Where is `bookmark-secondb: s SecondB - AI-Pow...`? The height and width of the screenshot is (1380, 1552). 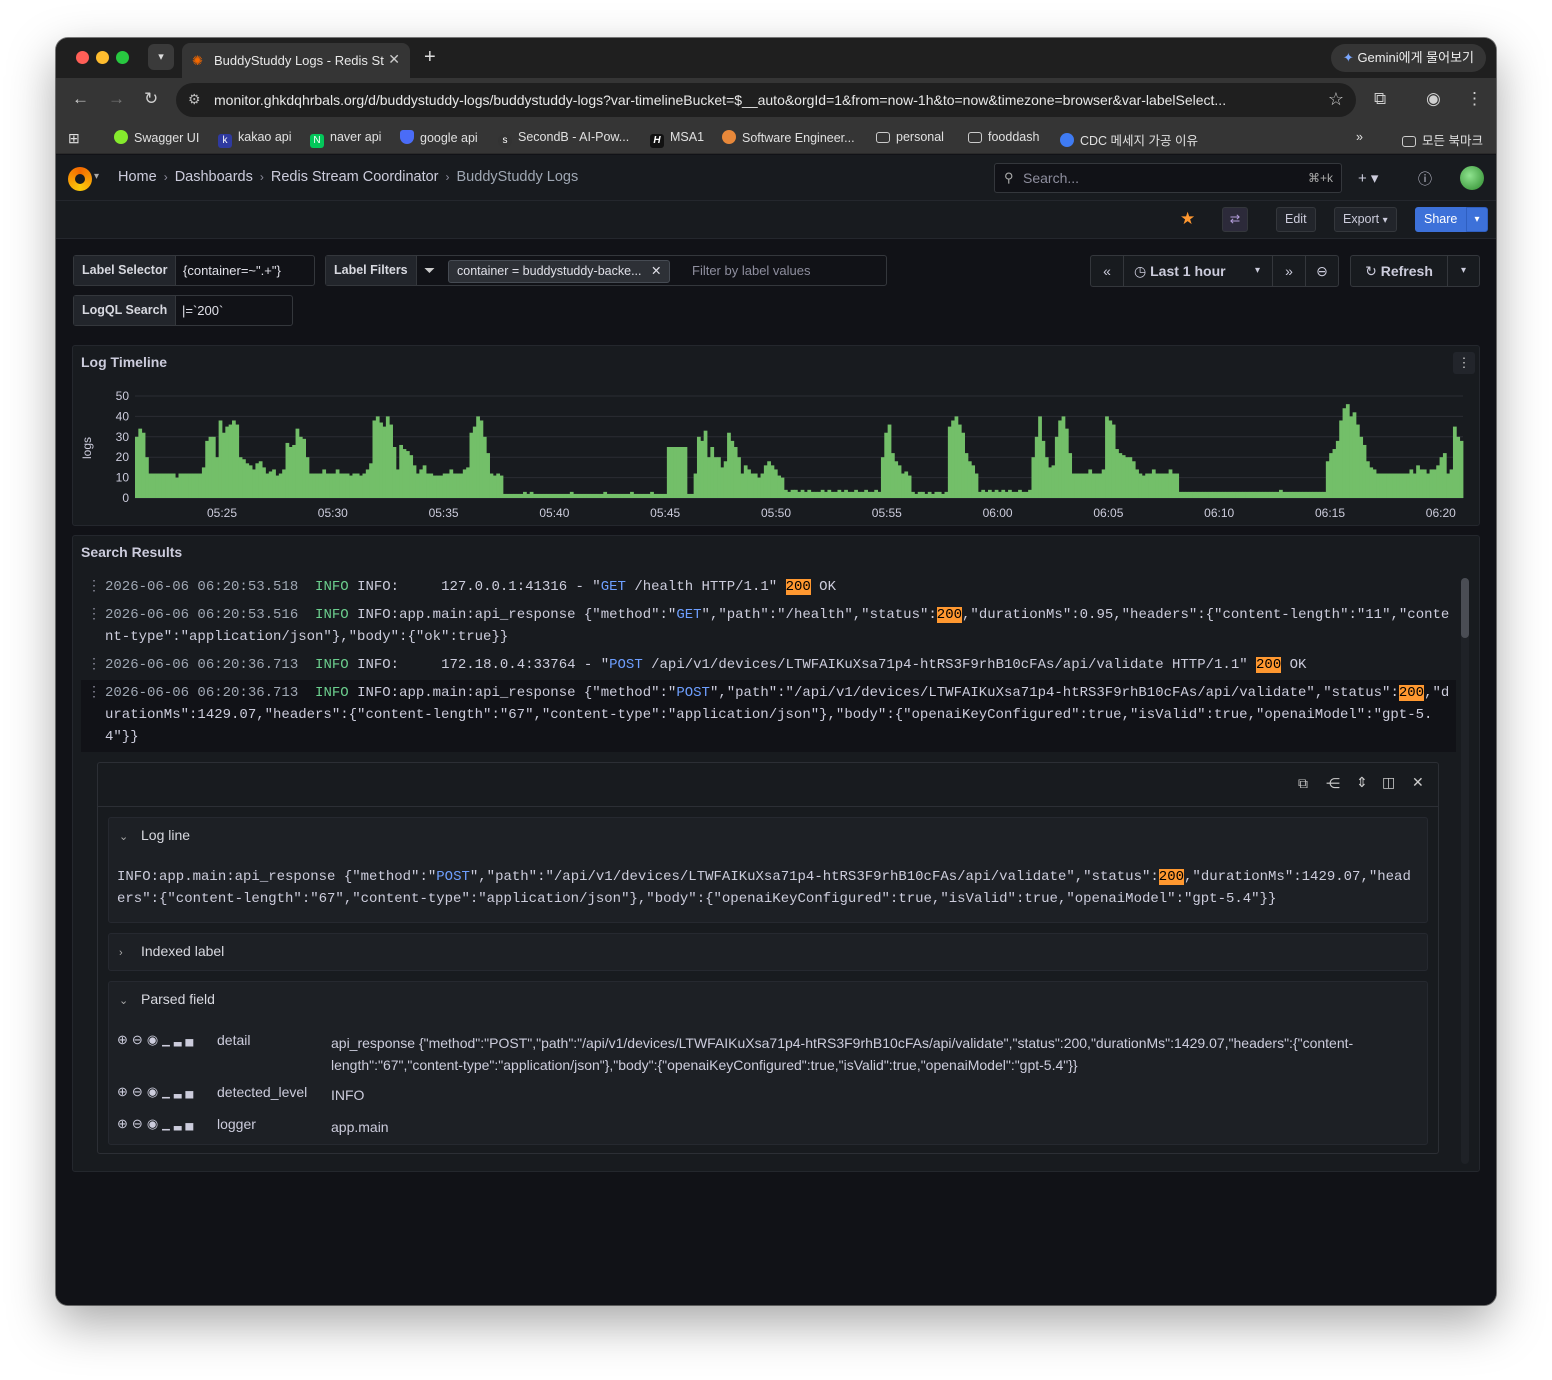
bookmark-secondb: s SecondB - AI-Pow... is located at coordinates (563, 139).